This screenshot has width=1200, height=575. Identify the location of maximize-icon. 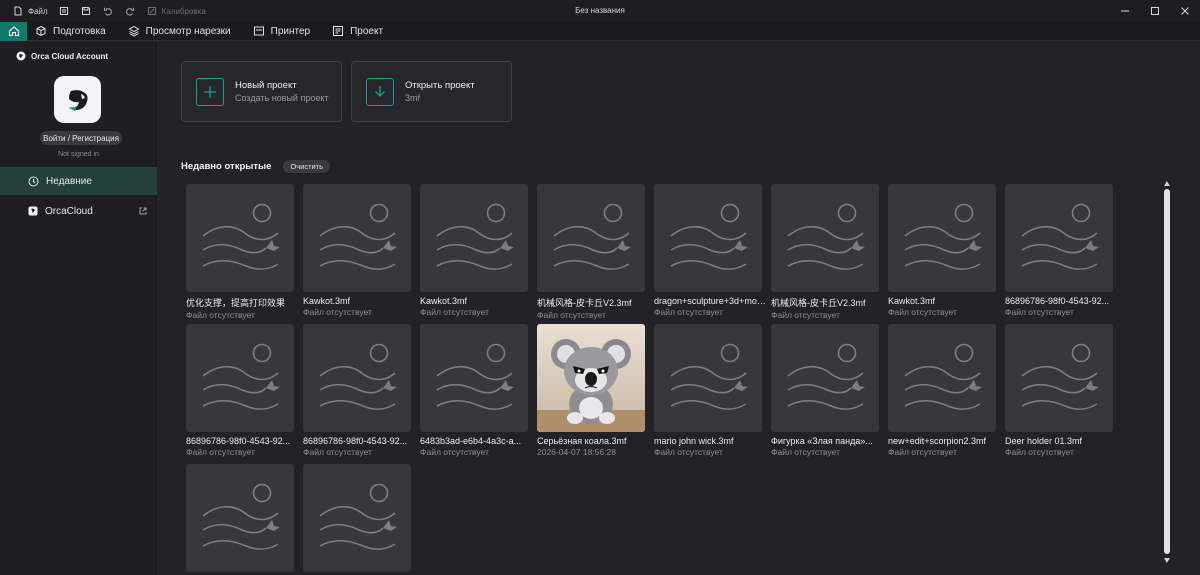
(1155, 11).